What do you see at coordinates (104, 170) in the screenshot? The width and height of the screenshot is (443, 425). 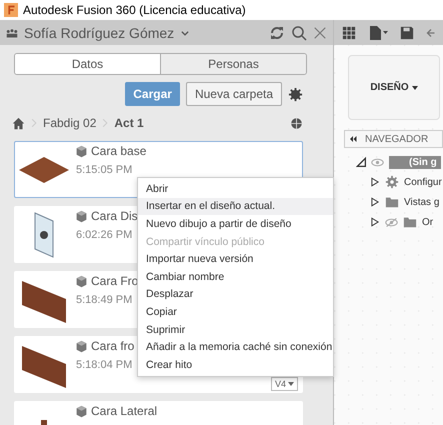 I see `file-time: 5:15:05 PM` at bounding box center [104, 170].